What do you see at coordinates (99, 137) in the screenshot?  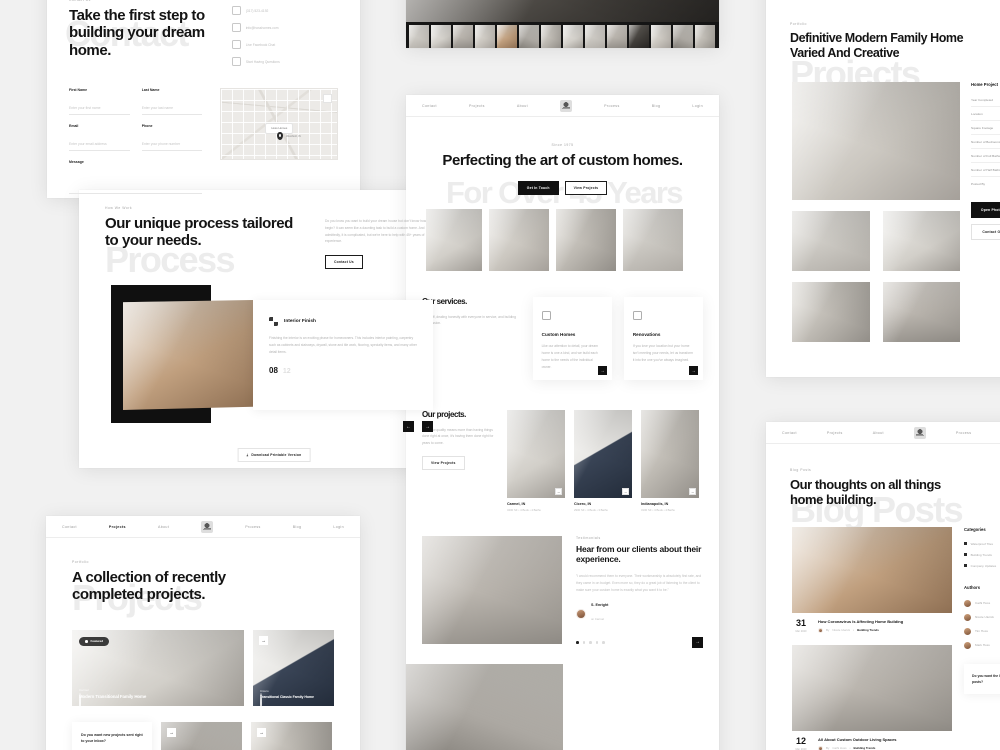 I see `field-email: Email` at bounding box center [99, 137].